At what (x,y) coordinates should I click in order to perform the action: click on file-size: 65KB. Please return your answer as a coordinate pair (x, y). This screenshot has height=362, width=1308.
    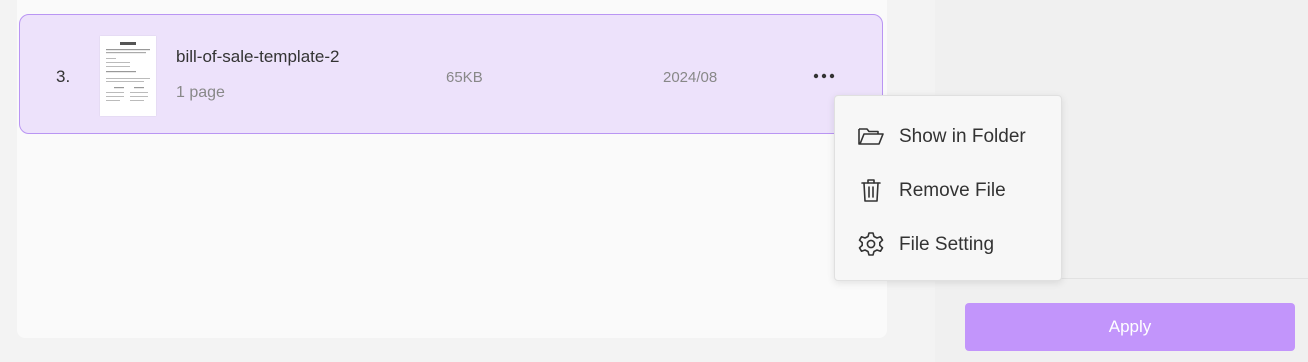
    Looking at the image, I should click on (464, 77).